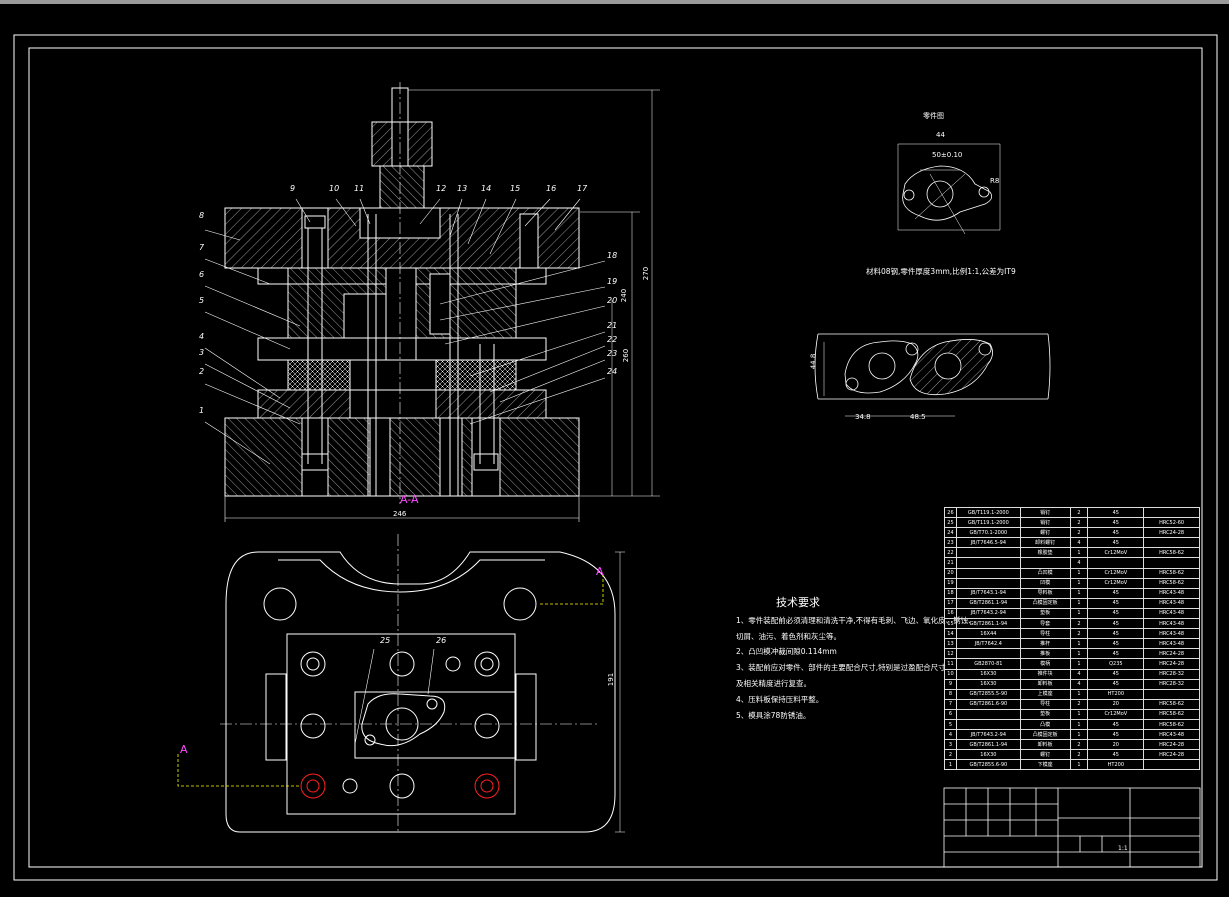  What do you see at coordinates (988, 512) in the screenshot?
I see `bom-cell: GB/T119.1-2000` at bounding box center [988, 512].